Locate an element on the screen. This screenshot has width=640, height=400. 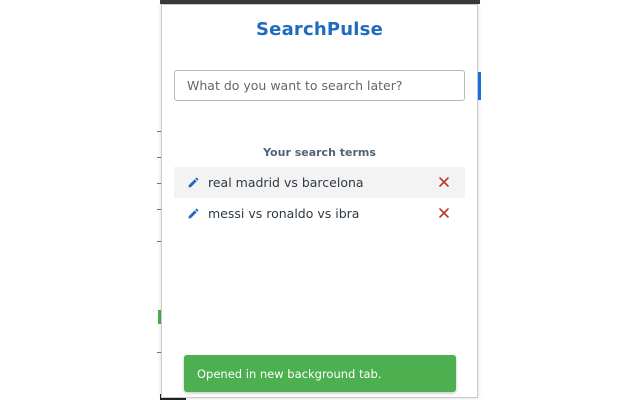
toast-notification: Opened in new background tab. is located at coordinates (320, 373).